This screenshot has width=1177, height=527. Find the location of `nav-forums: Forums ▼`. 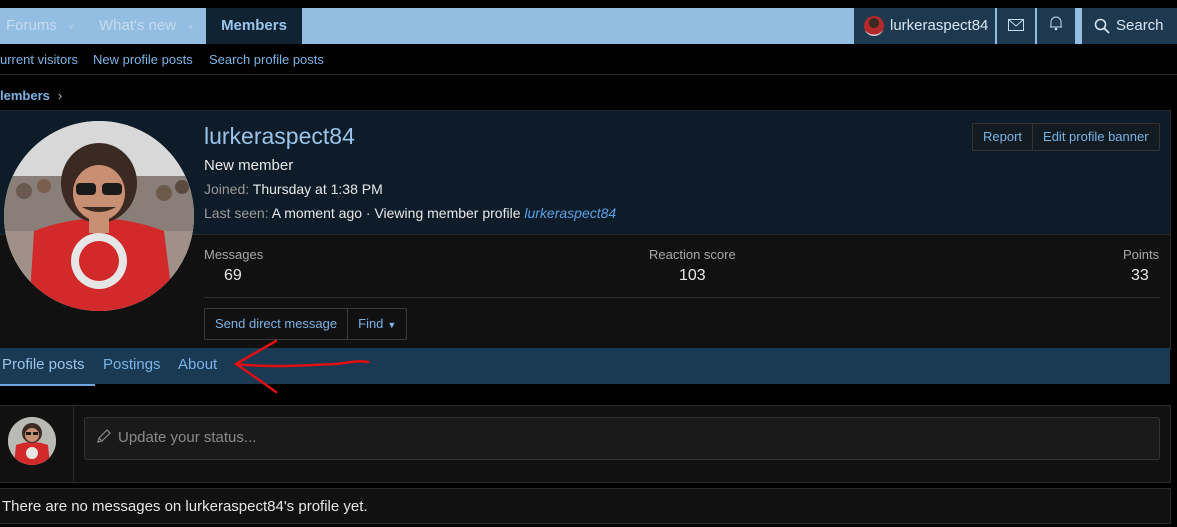

nav-forums: Forums ▼ is located at coordinates (41, 26).